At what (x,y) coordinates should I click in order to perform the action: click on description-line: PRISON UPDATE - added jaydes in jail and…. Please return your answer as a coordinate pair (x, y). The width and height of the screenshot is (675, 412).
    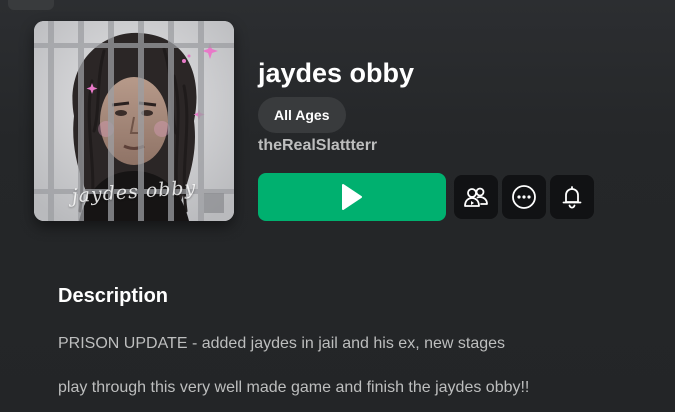
    Looking at the image, I should click on (282, 343).